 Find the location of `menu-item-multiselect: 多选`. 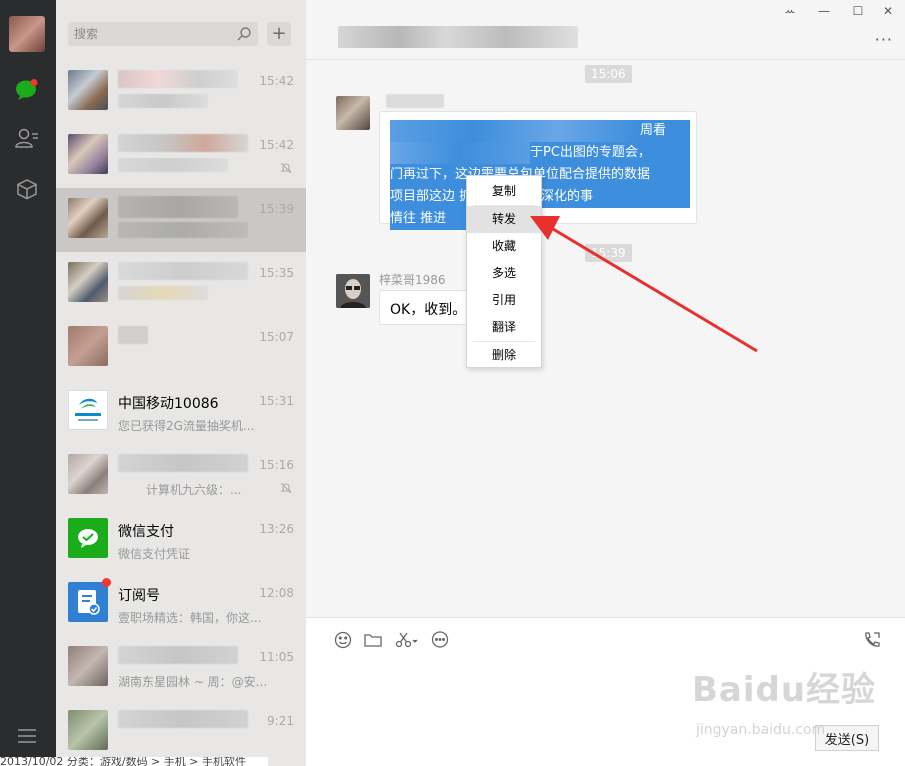

menu-item-multiselect: 多选 is located at coordinates (504, 273).